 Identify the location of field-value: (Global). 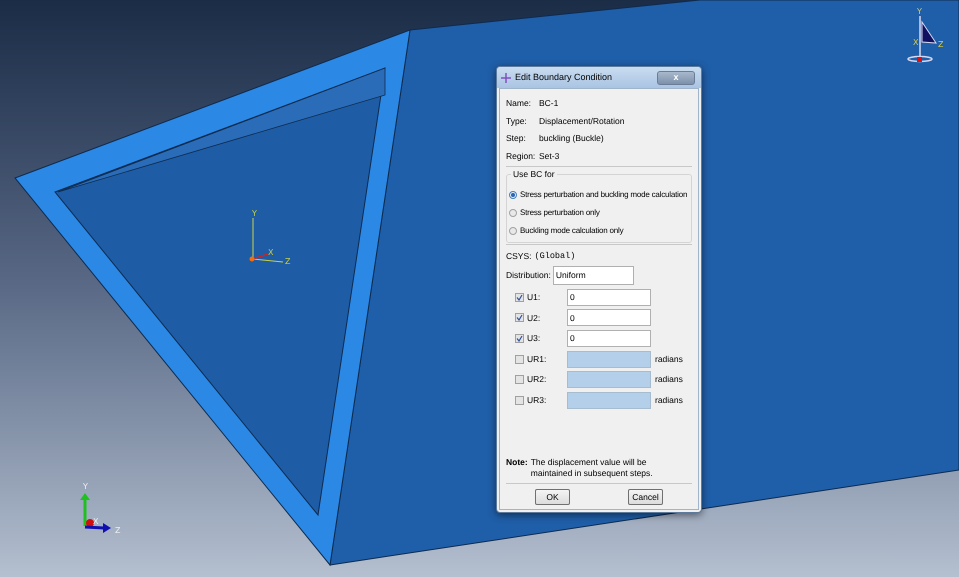
(555, 256).